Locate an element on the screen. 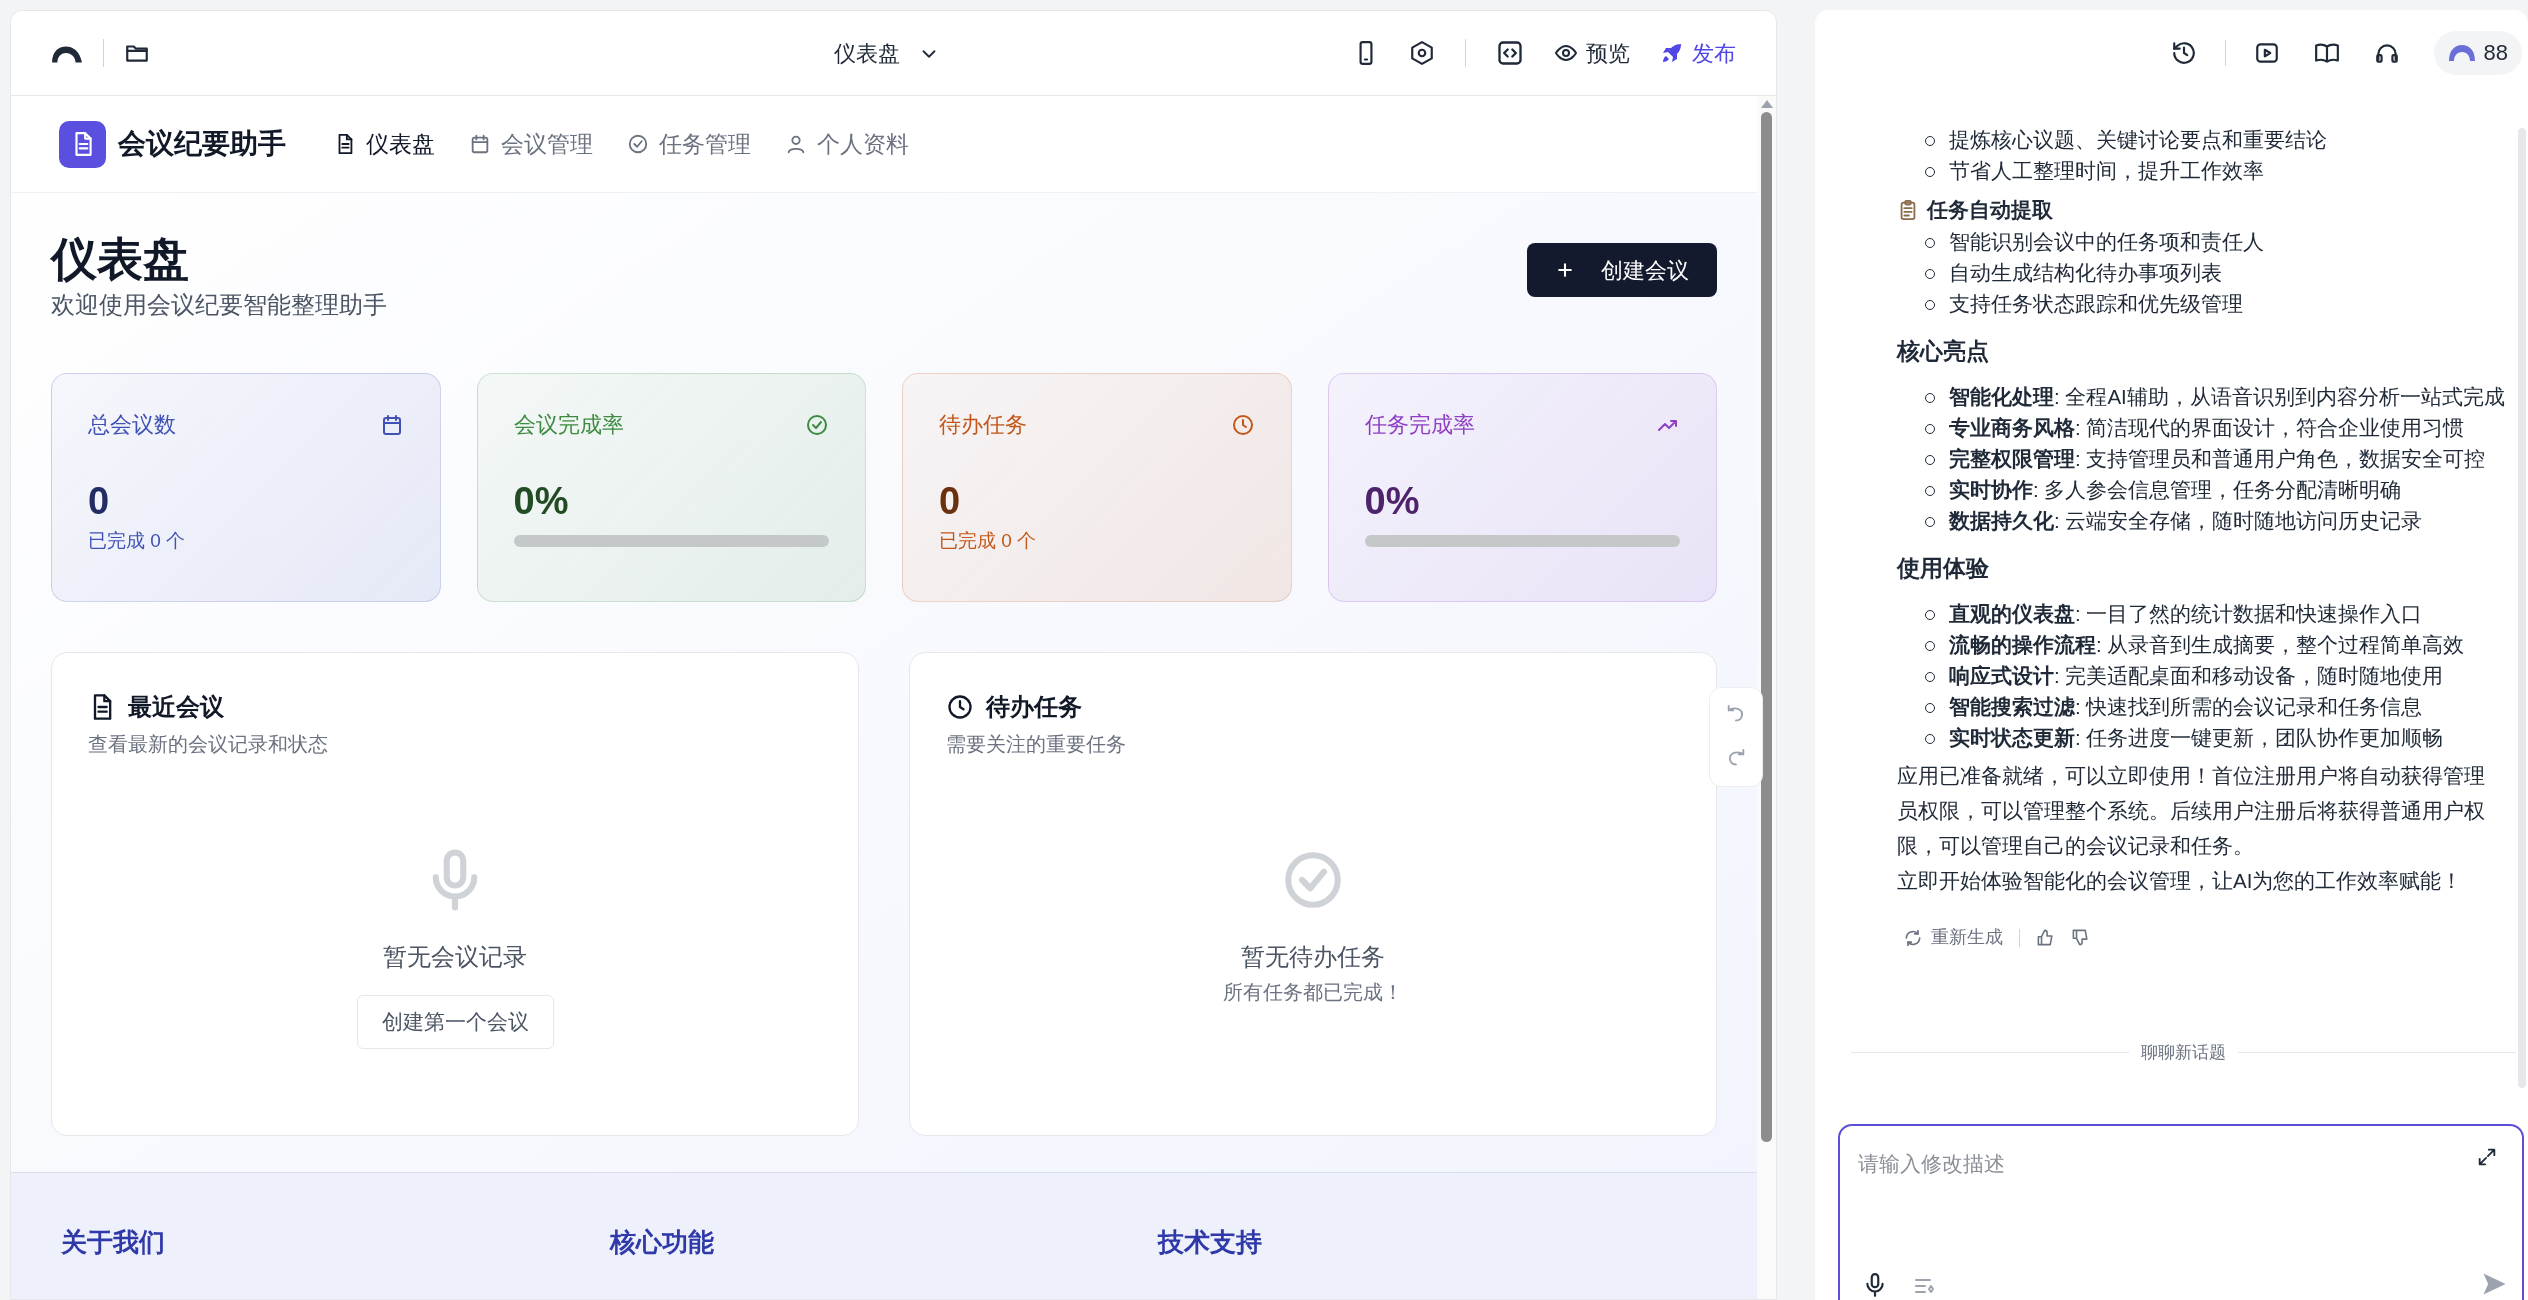  stat-label: 待办任务 is located at coordinates (983, 425).